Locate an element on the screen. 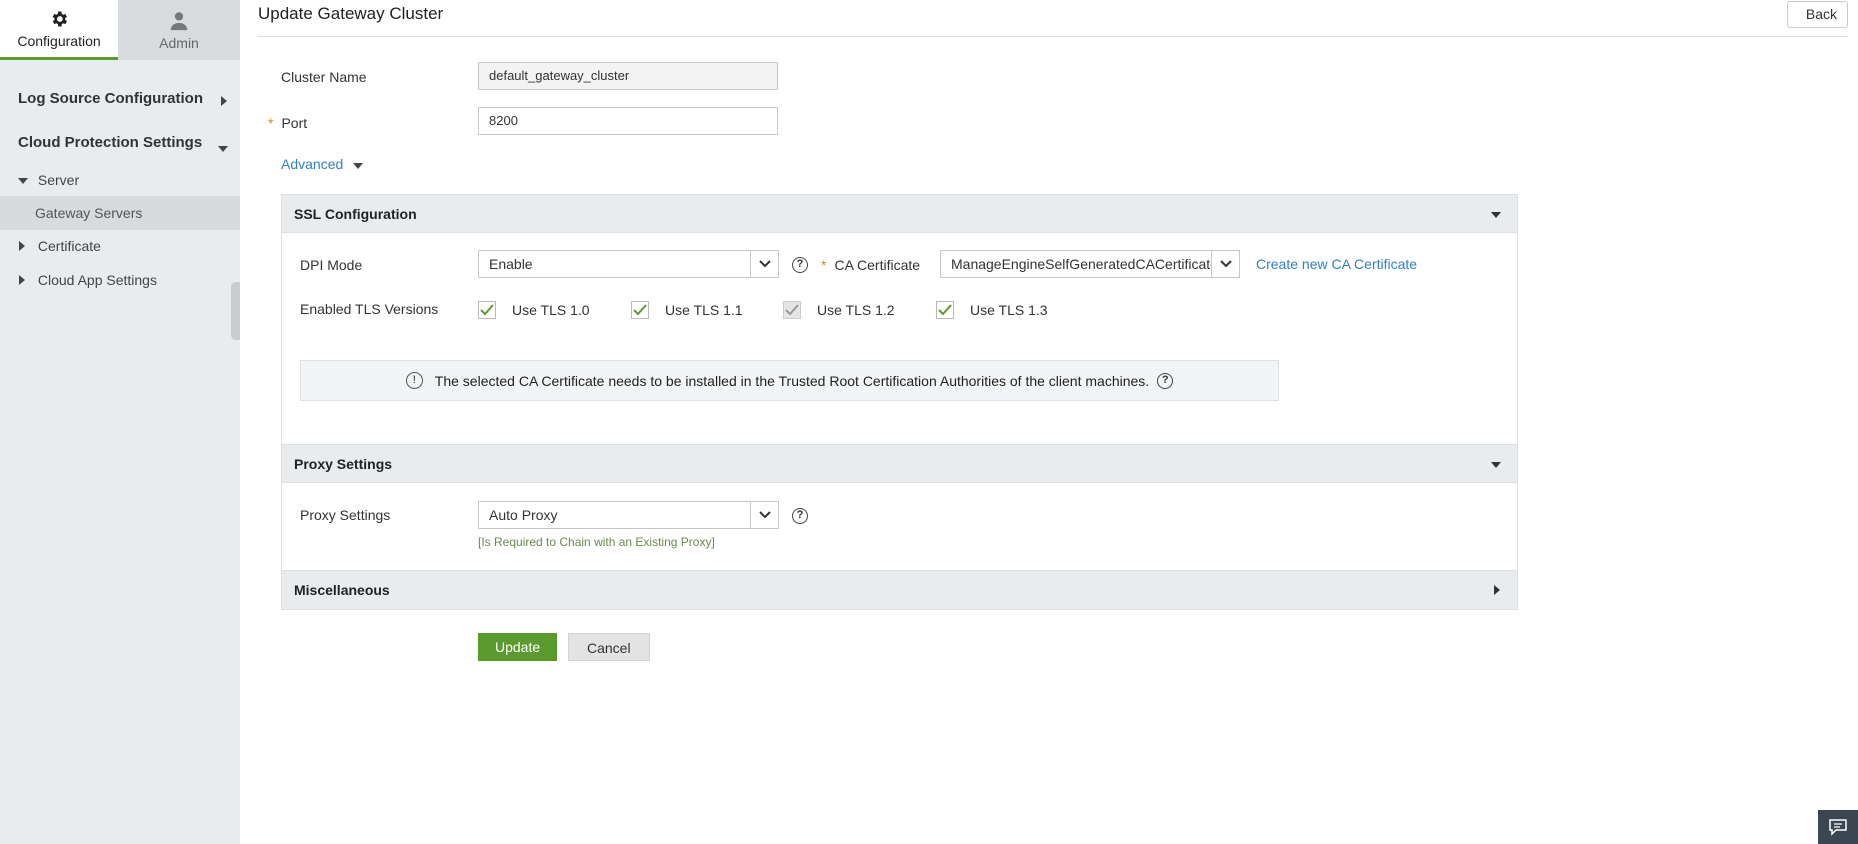 The image size is (1858, 844). sidebar-item-log-source: Log Source Configuration is located at coordinates (123, 98).